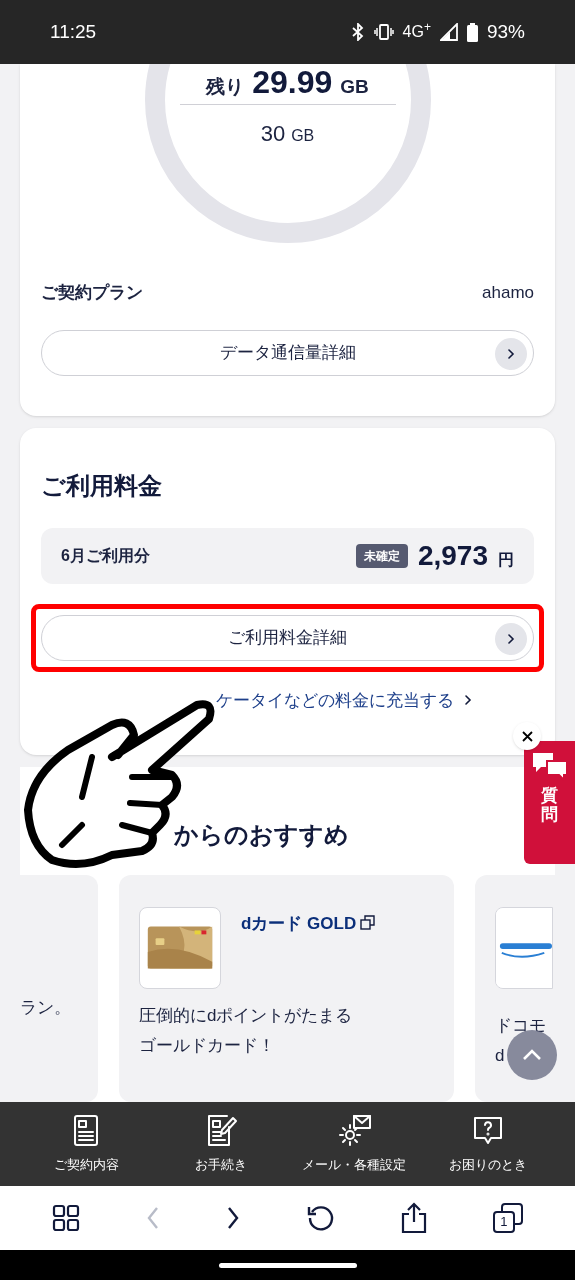 Image resolution: width=575 pixels, height=1280 pixels. What do you see at coordinates (87, 1144) in the screenshot?
I see `nav-item: ご契約内容` at bounding box center [87, 1144].